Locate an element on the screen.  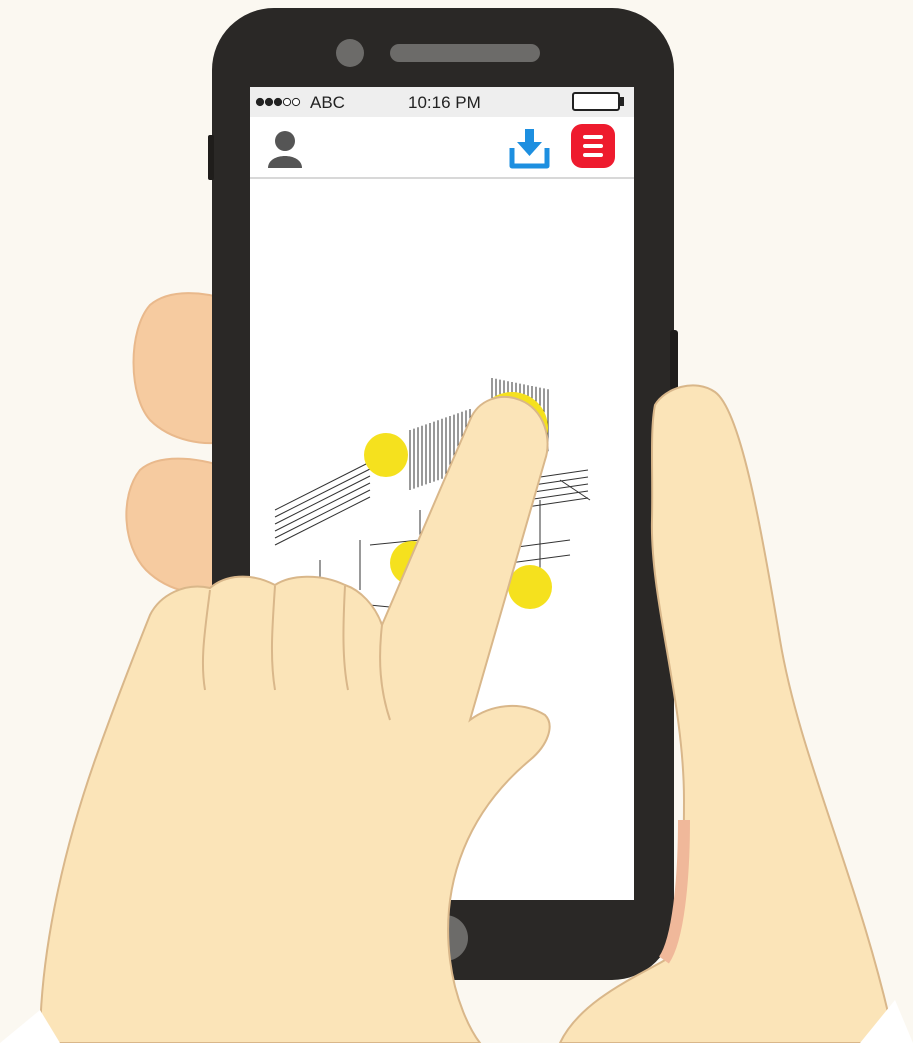
front-camera is located at coordinates (350, 53).